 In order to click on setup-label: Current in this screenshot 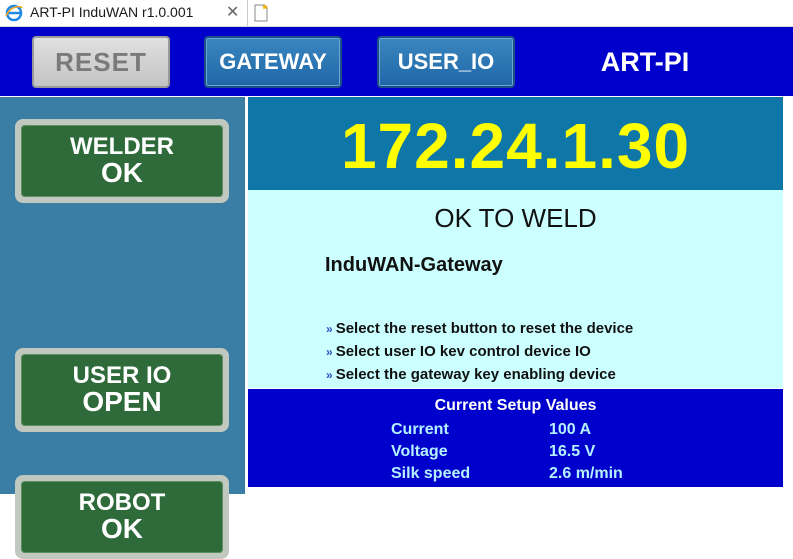, I will do `click(420, 429)`.